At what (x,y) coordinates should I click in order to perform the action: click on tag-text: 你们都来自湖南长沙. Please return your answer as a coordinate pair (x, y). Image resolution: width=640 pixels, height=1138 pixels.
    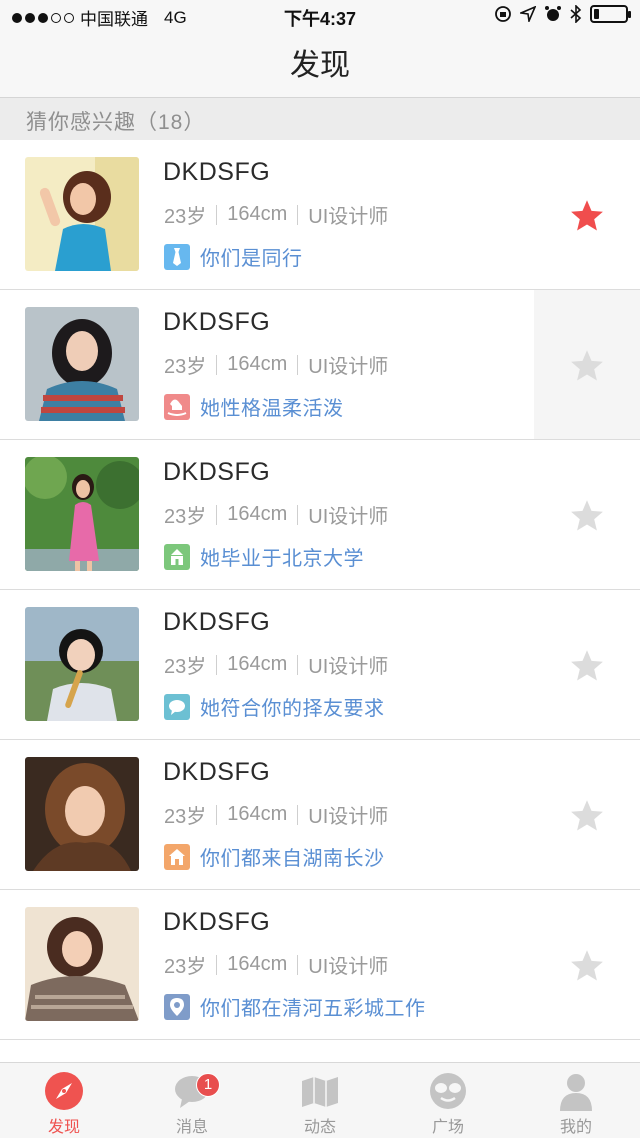
    Looking at the image, I should click on (292, 859).